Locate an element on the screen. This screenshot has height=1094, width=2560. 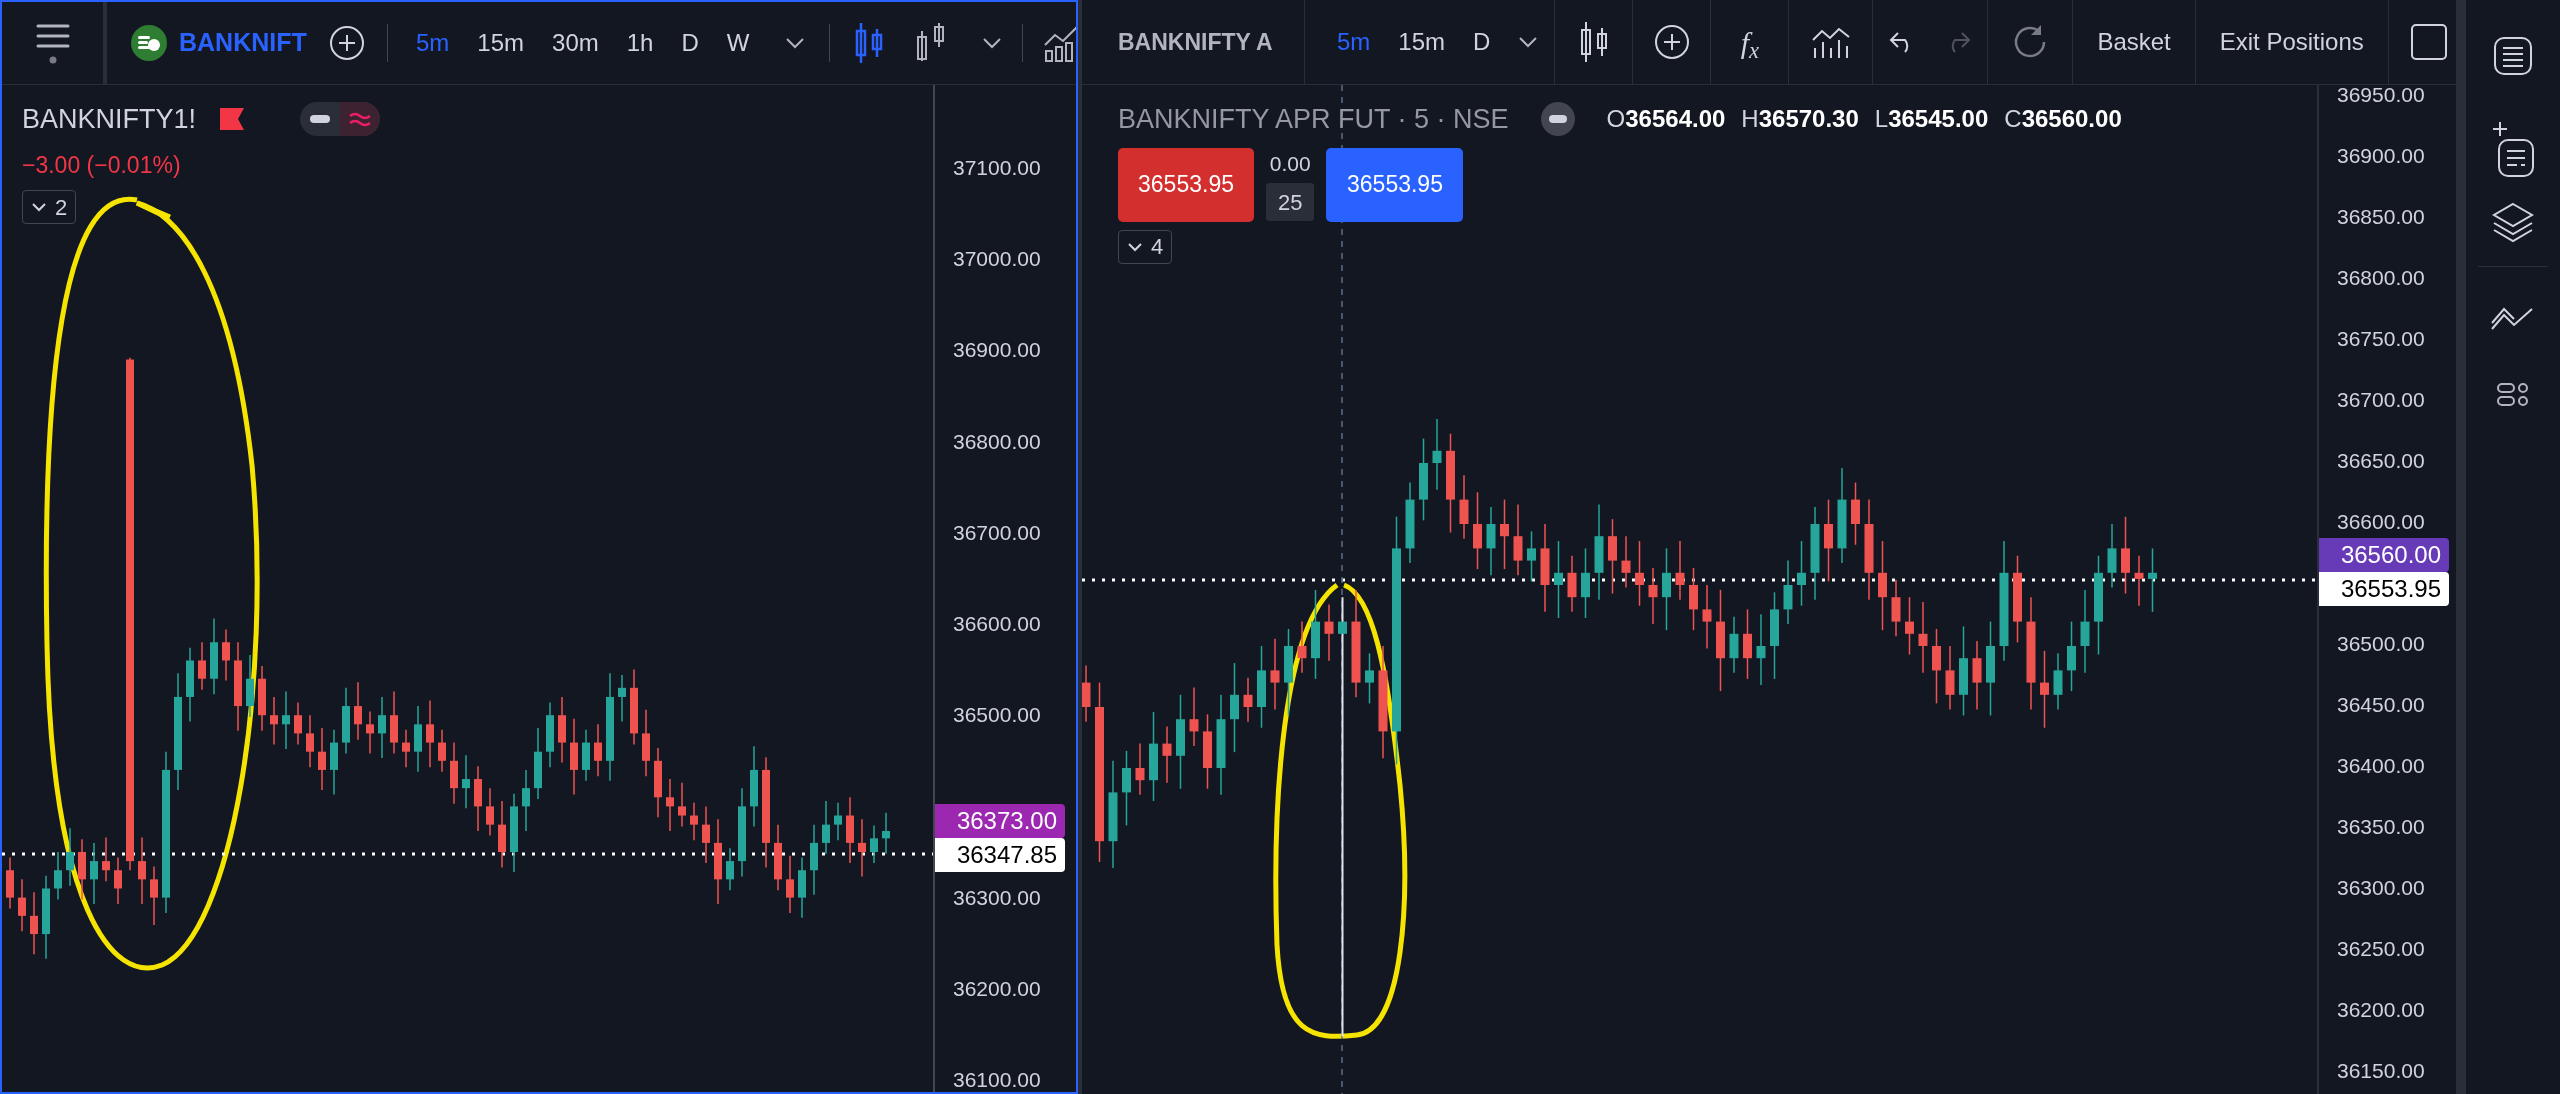
candlestick-icon is located at coordinates (1593, 42).